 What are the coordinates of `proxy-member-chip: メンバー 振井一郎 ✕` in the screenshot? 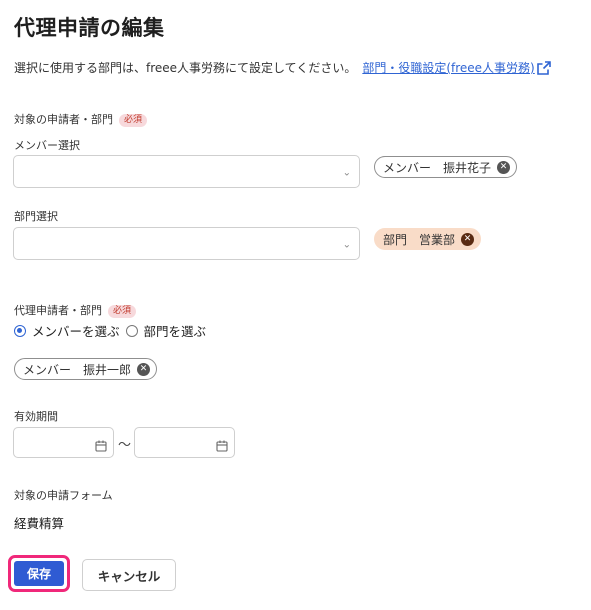 It's located at (86, 369).